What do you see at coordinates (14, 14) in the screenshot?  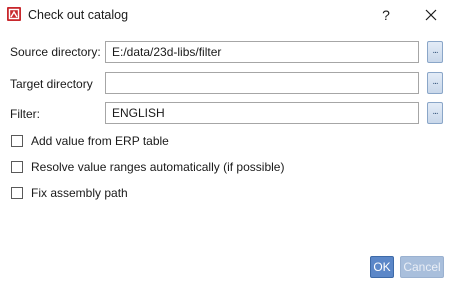 I see `app-logo-icon` at bounding box center [14, 14].